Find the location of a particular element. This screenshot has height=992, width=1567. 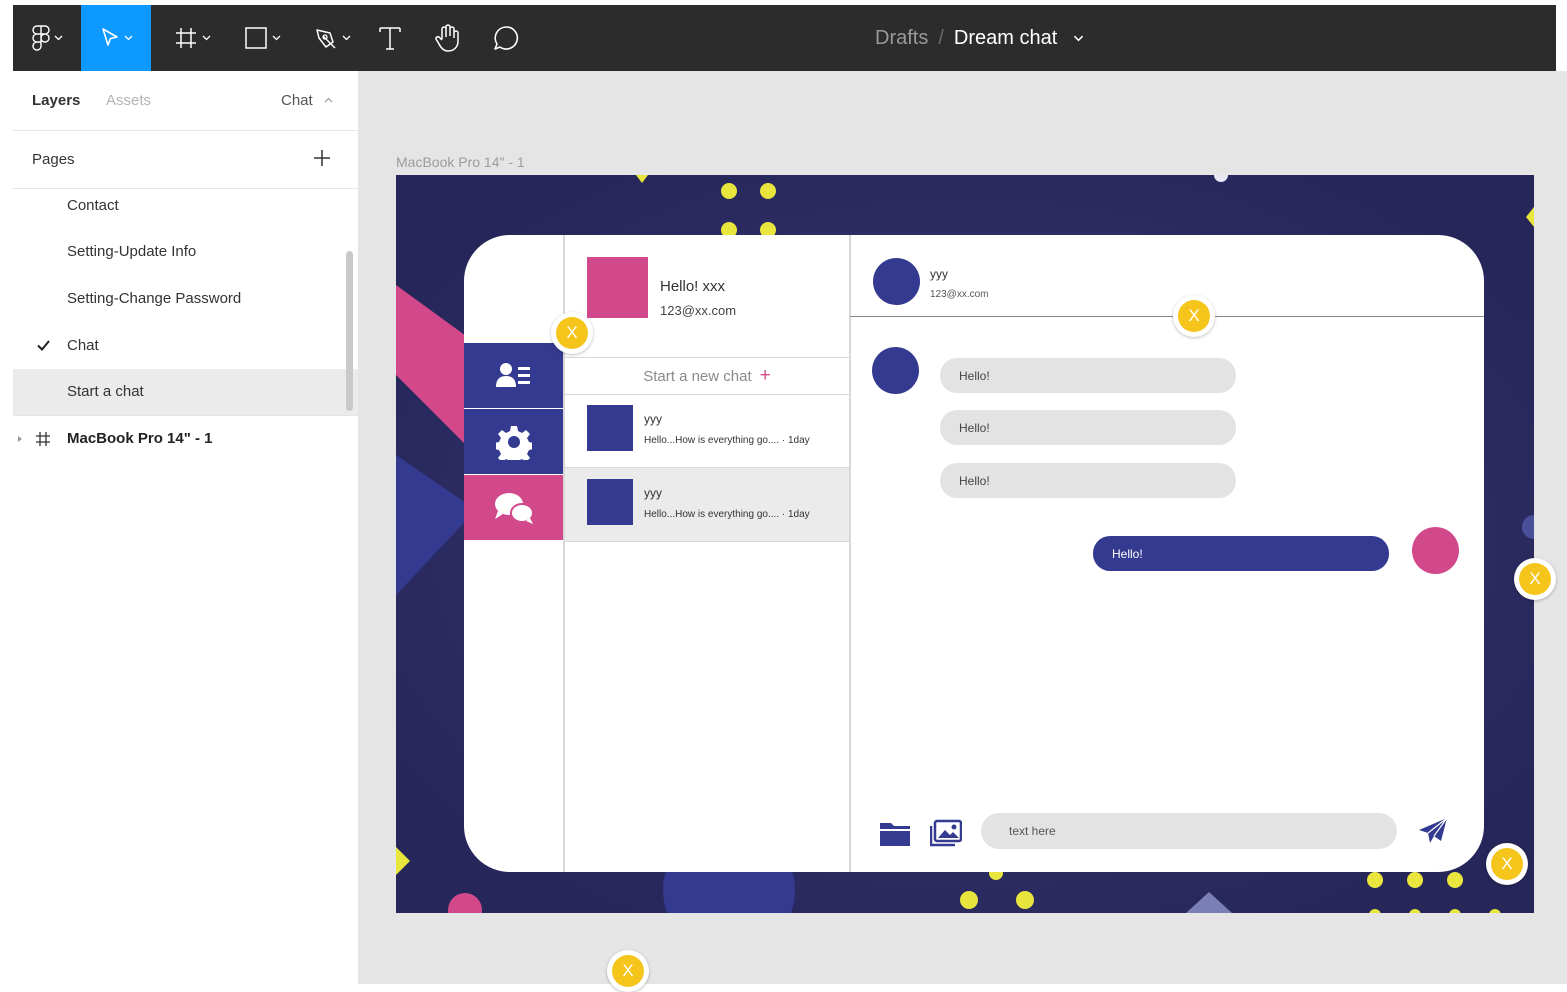

current-page-selector: Chat is located at coordinates (297, 100).